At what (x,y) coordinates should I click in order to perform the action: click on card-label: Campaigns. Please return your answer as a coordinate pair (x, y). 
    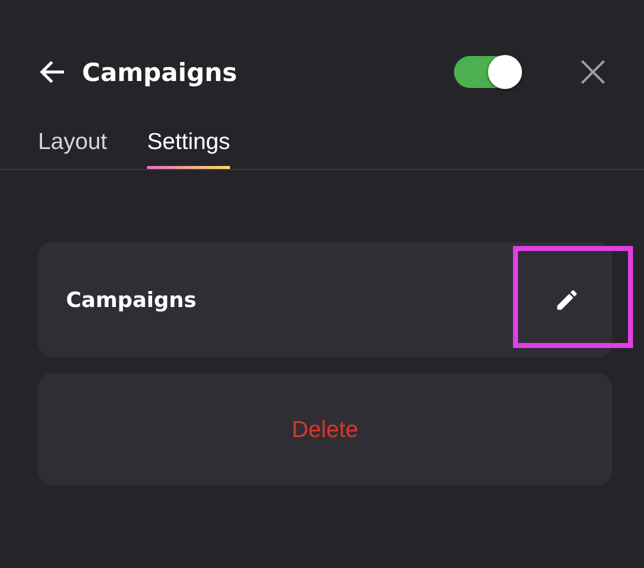
    Looking at the image, I should click on (132, 300).